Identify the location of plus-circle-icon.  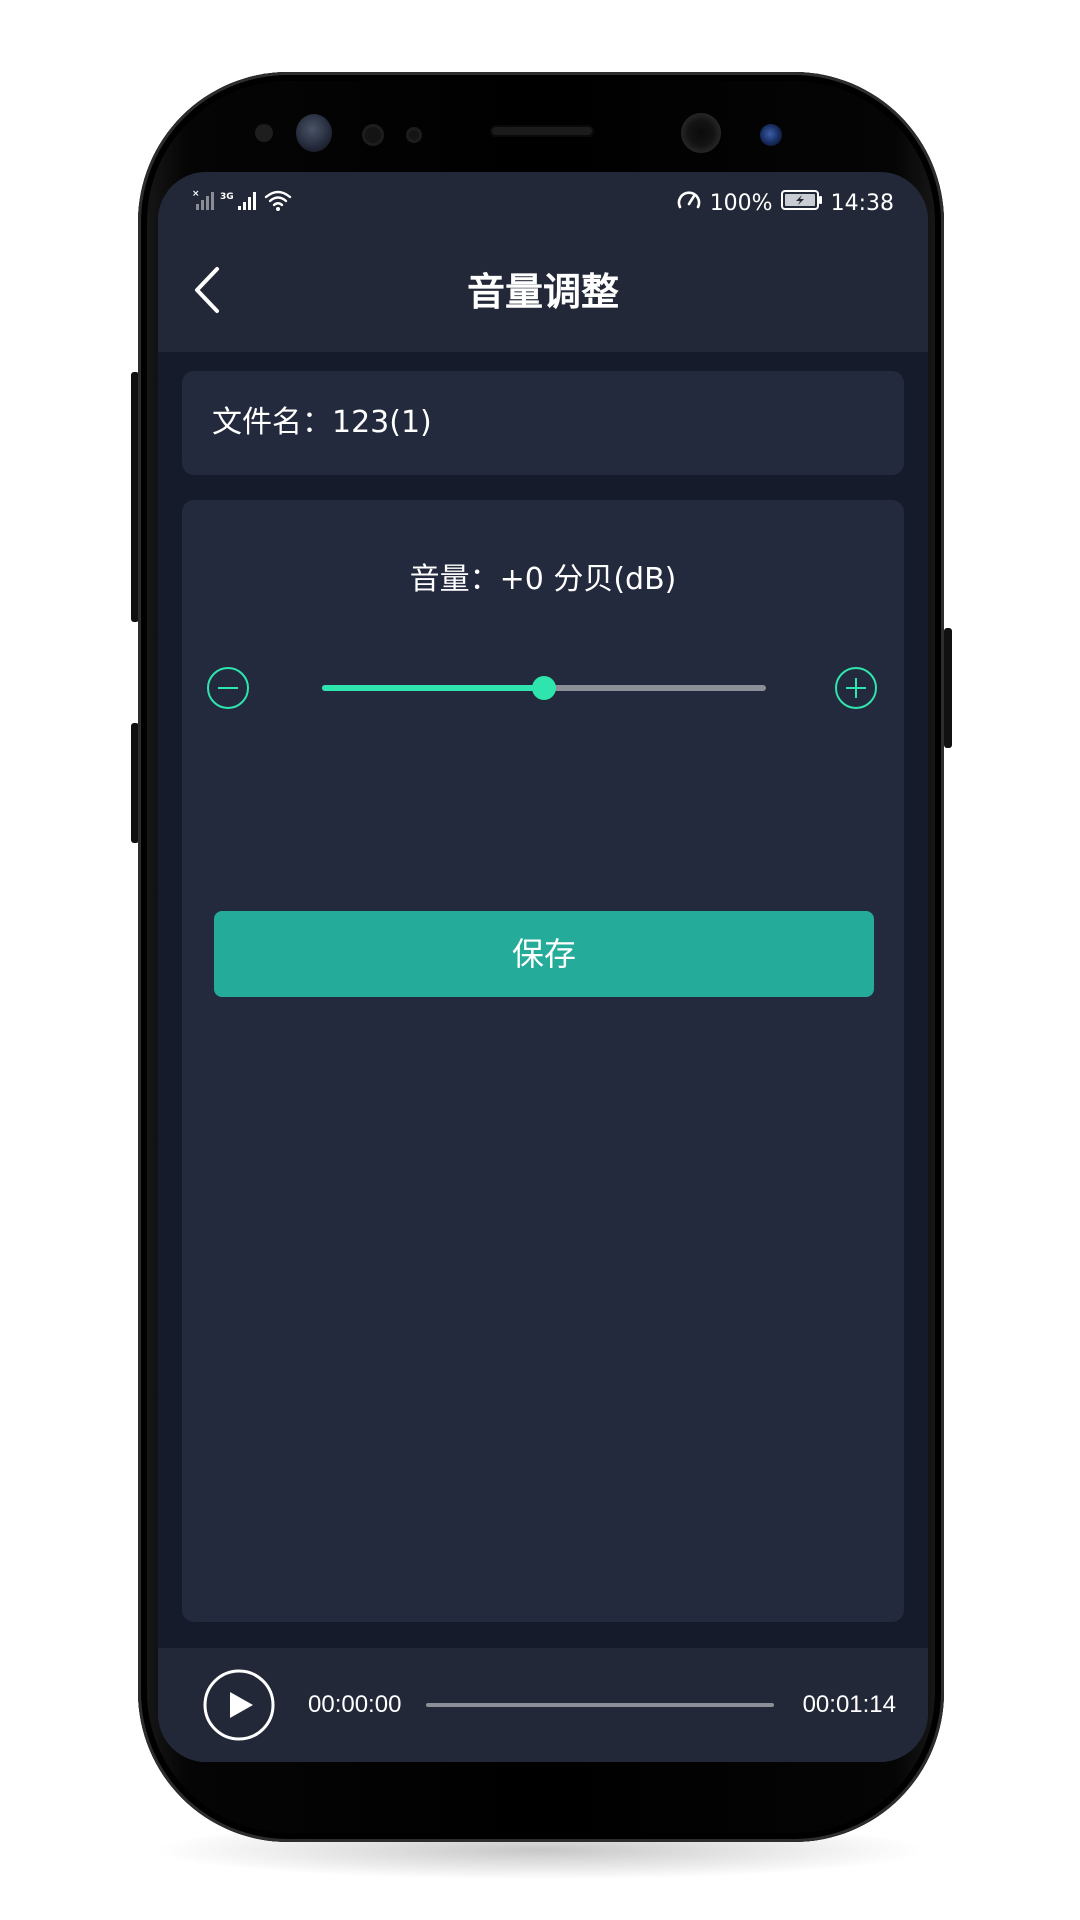
(856, 690).